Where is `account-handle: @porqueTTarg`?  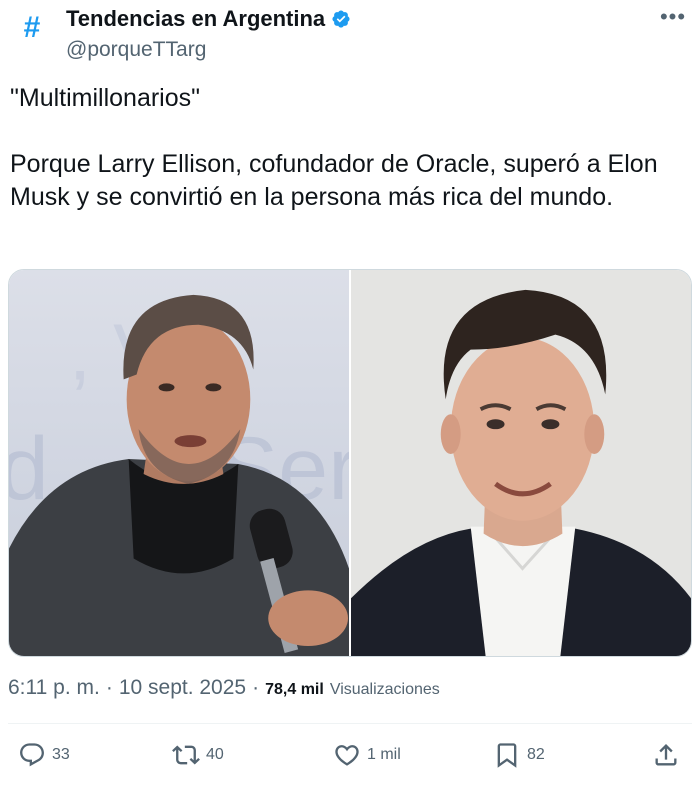
account-handle: @porqueTTarg is located at coordinates (136, 50).